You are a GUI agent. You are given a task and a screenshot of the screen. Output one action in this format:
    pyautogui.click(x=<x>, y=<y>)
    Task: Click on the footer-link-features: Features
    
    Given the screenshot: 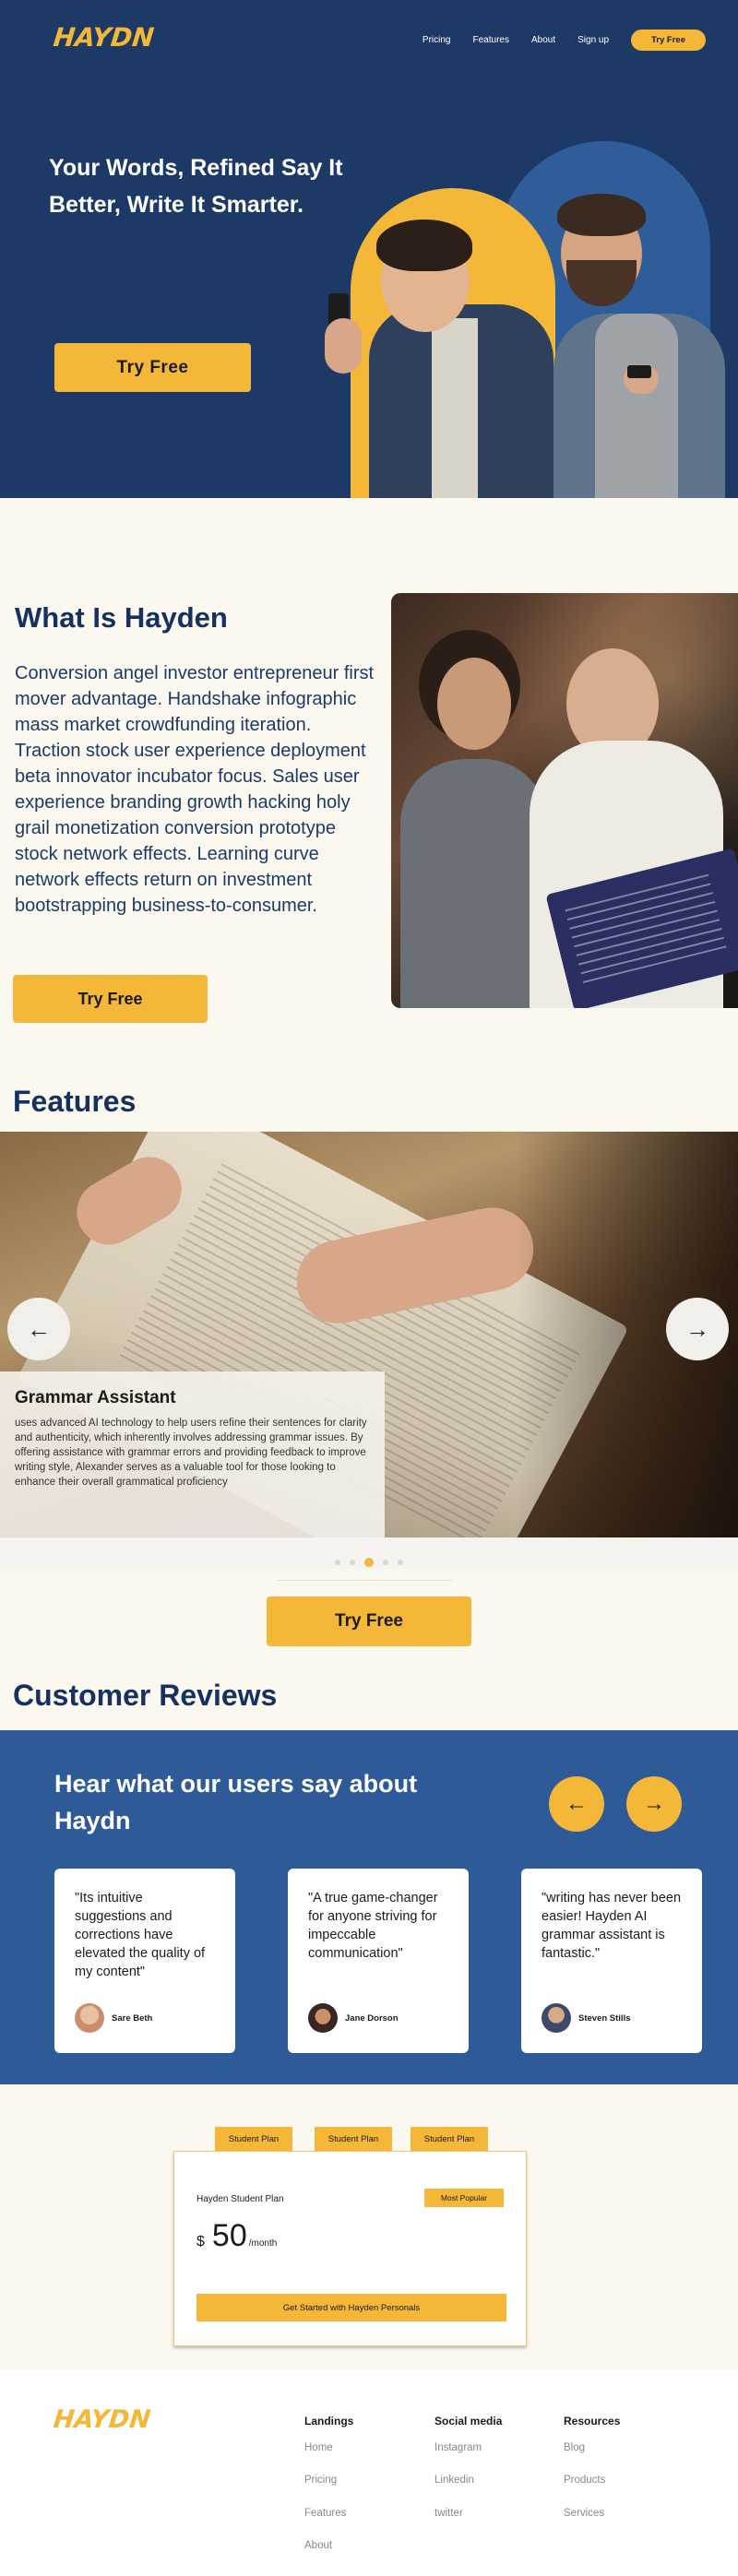 What is the action you would take?
    pyautogui.click(x=325, y=2513)
    